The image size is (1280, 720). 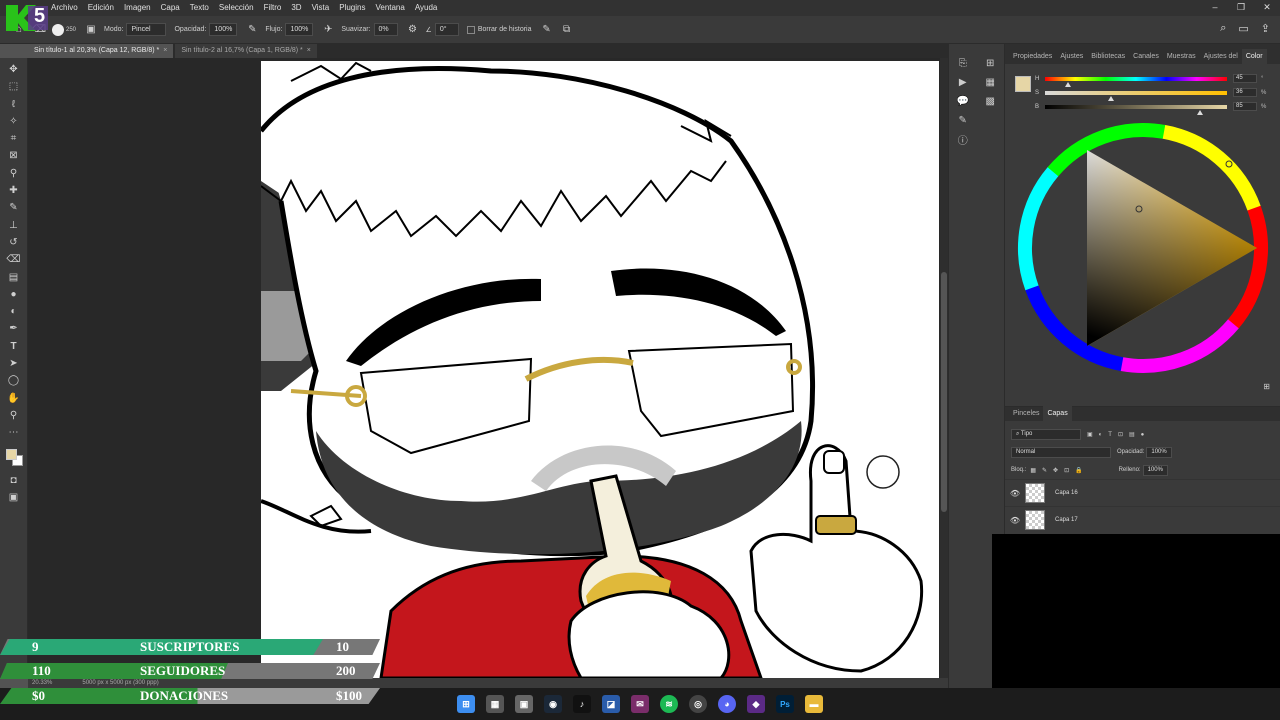 I want to click on layer-row: 👁 Capa 17, so click(x=1142, y=519).